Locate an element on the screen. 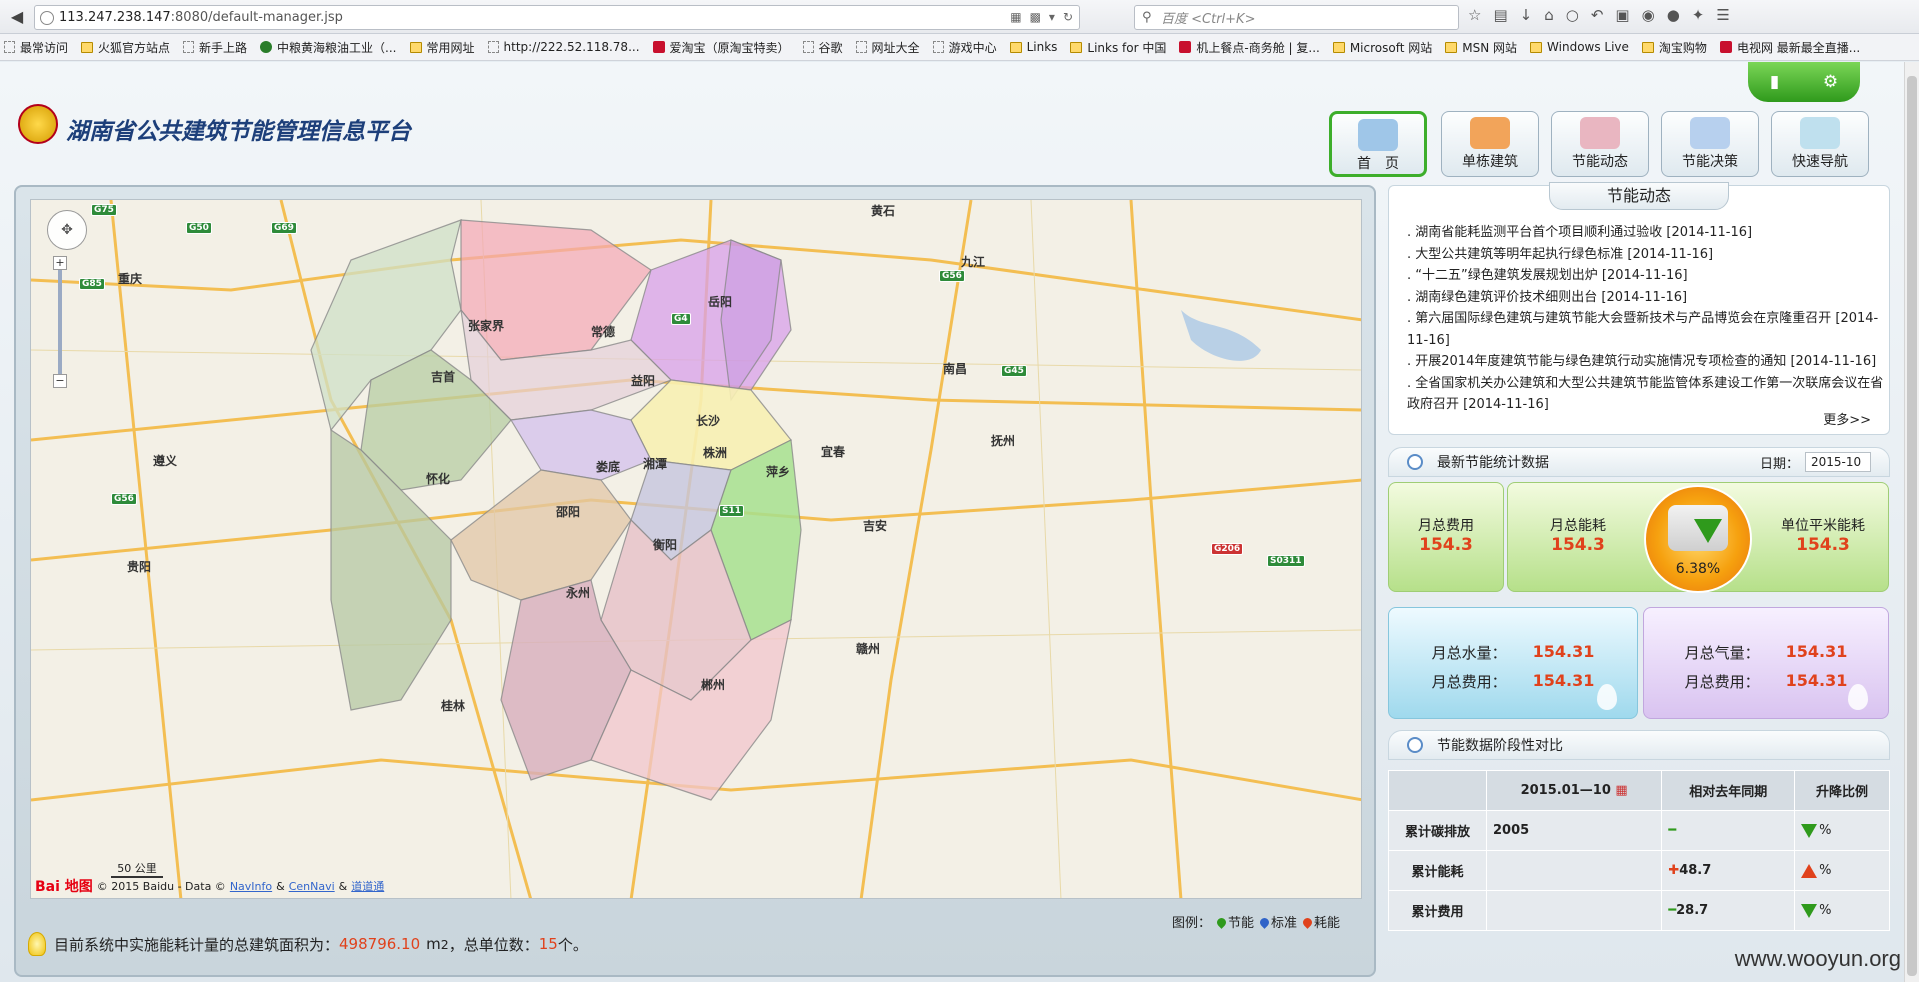 The width and height of the screenshot is (1919, 982). bookmark-item: Microsoft 网站 is located at coordinates (1380, 47).